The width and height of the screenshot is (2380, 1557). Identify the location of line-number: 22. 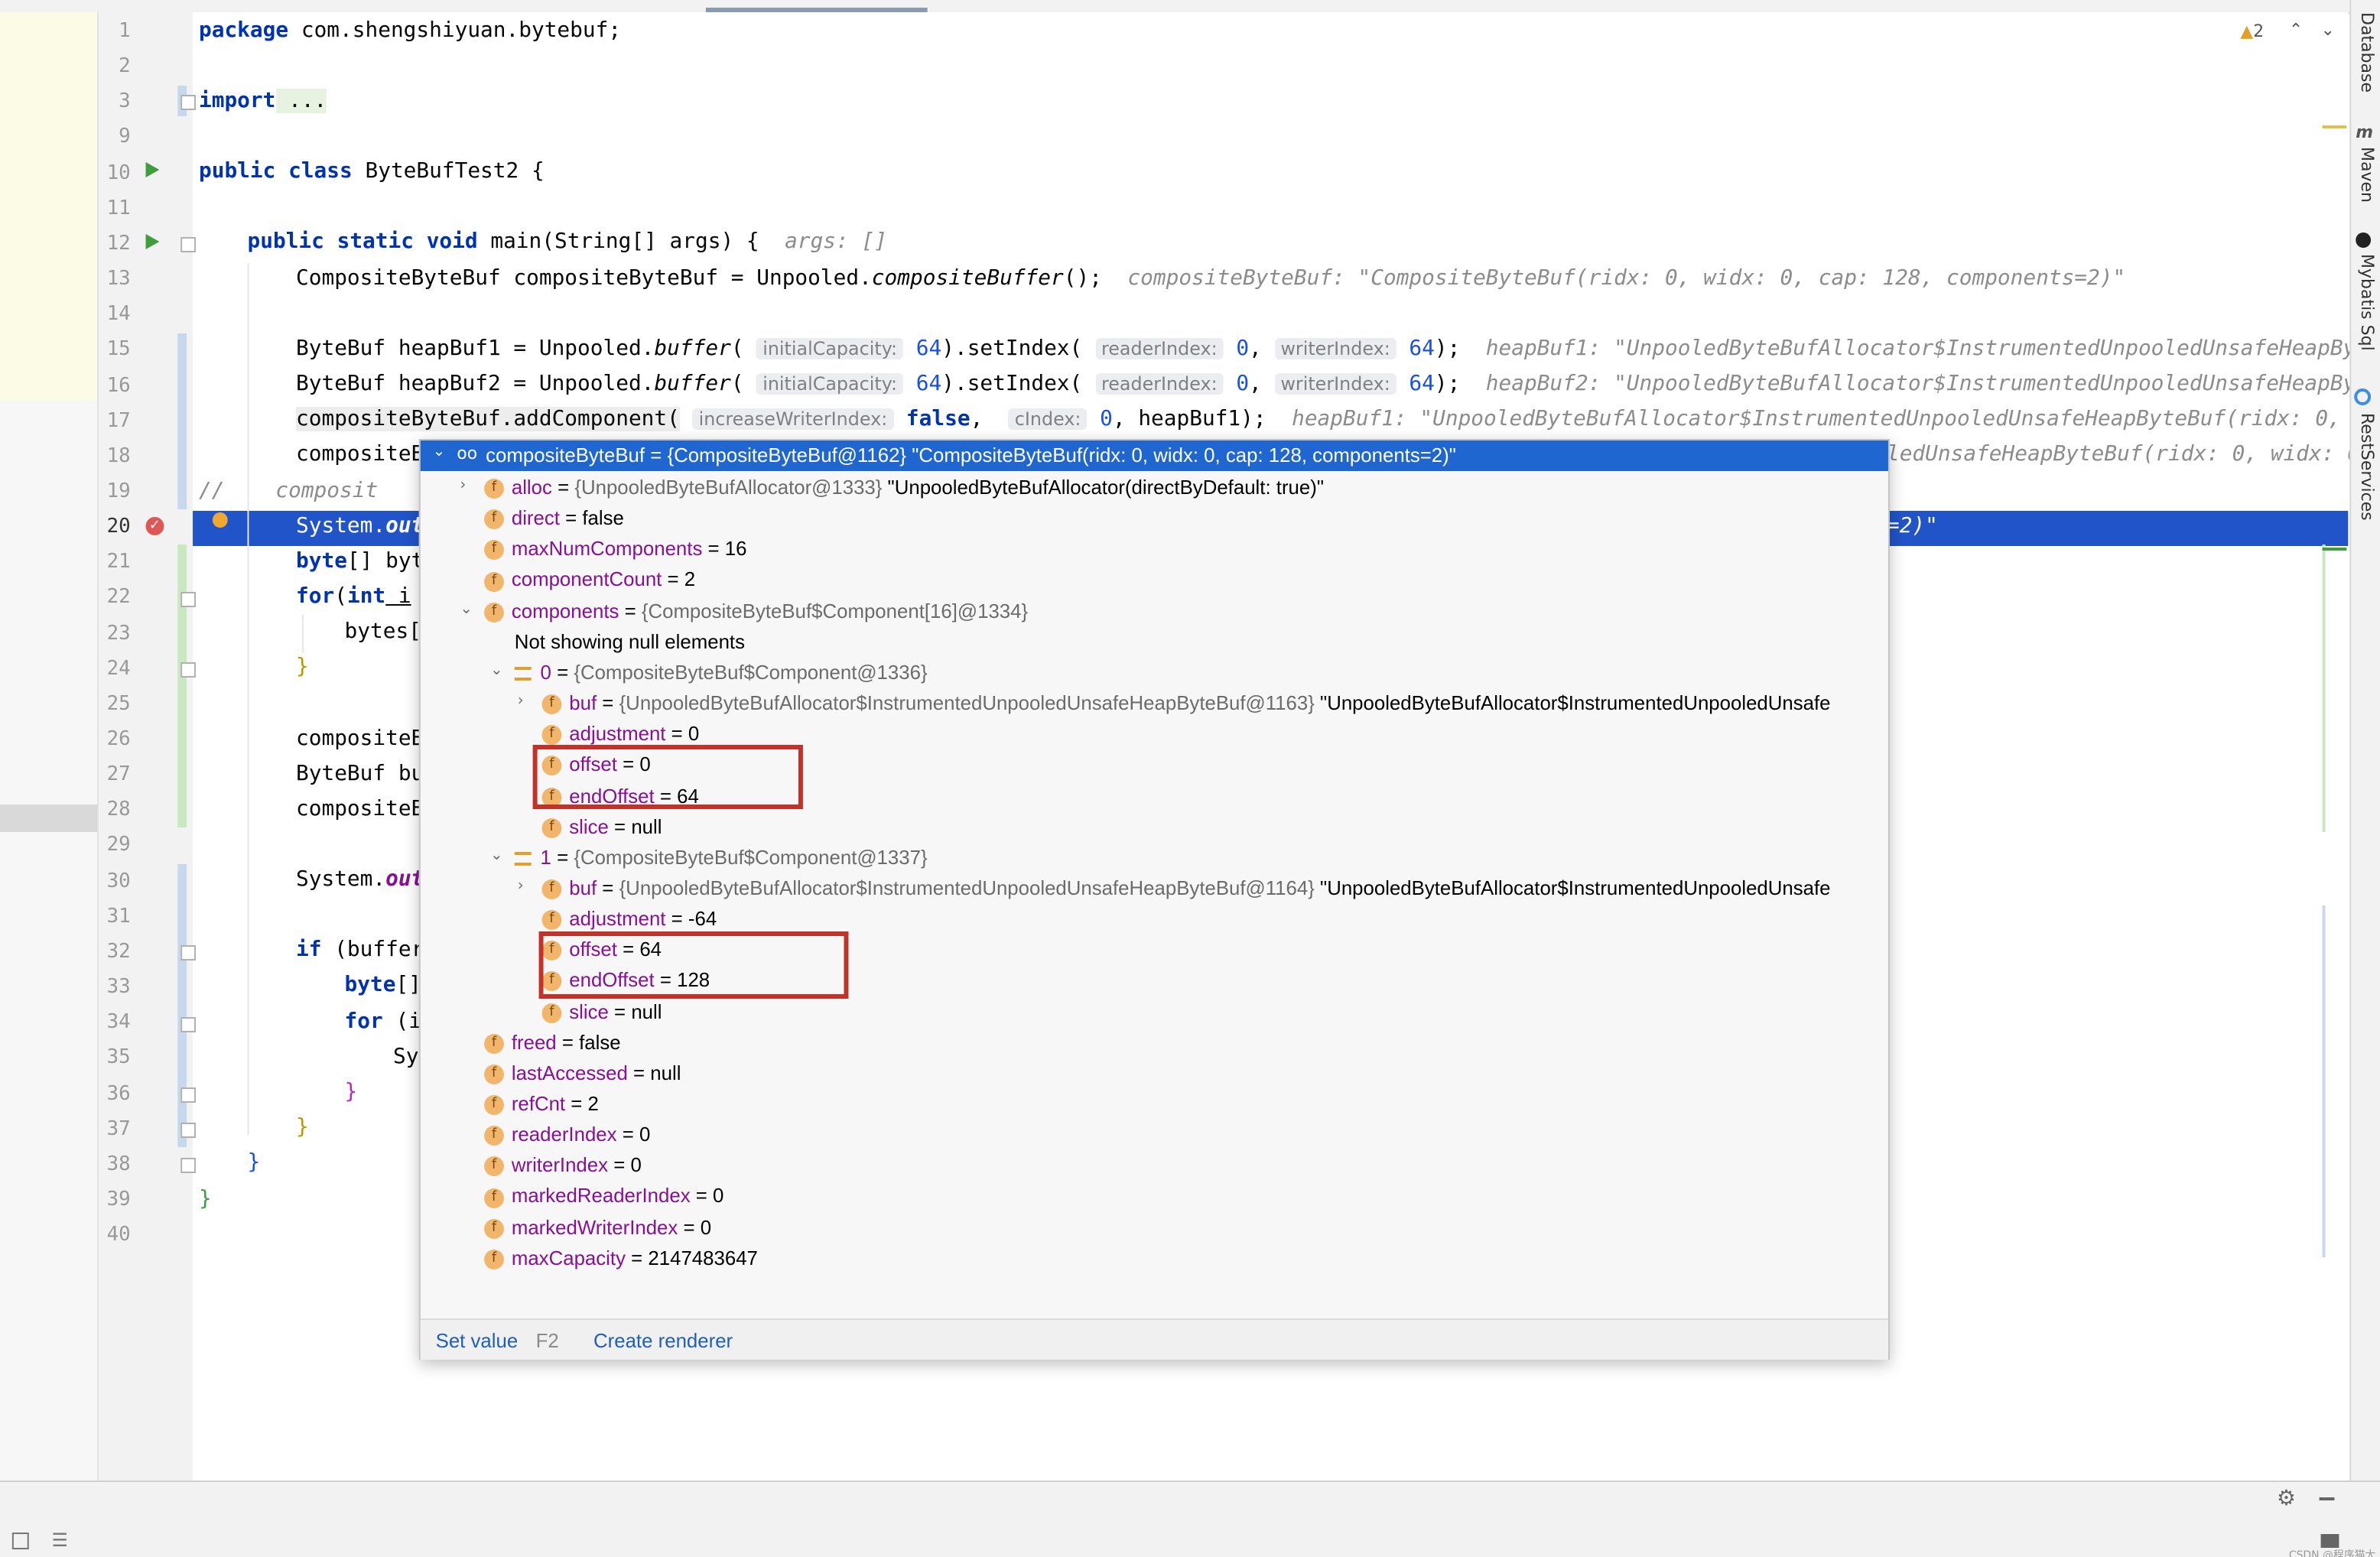
(114, 598).